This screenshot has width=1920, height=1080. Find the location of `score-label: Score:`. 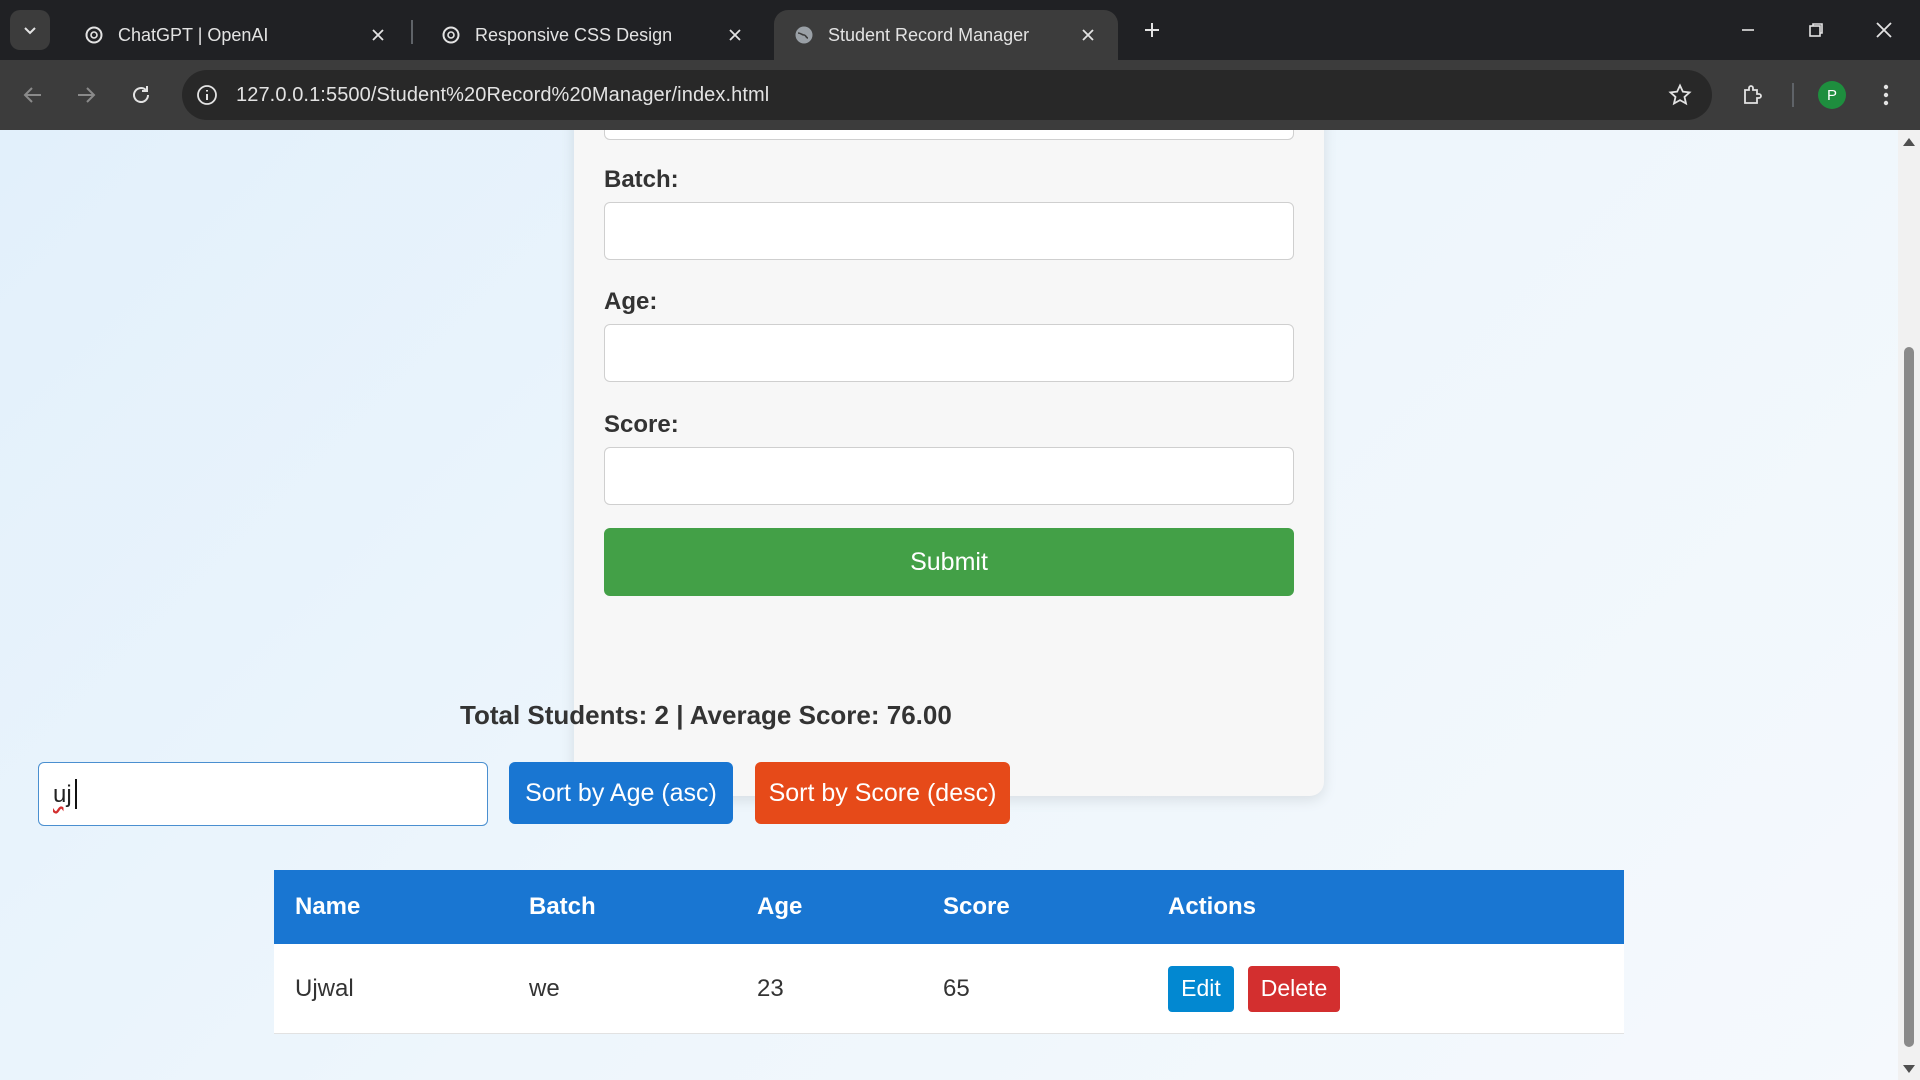

score-label: Score: is located at coordinates (641, 424).